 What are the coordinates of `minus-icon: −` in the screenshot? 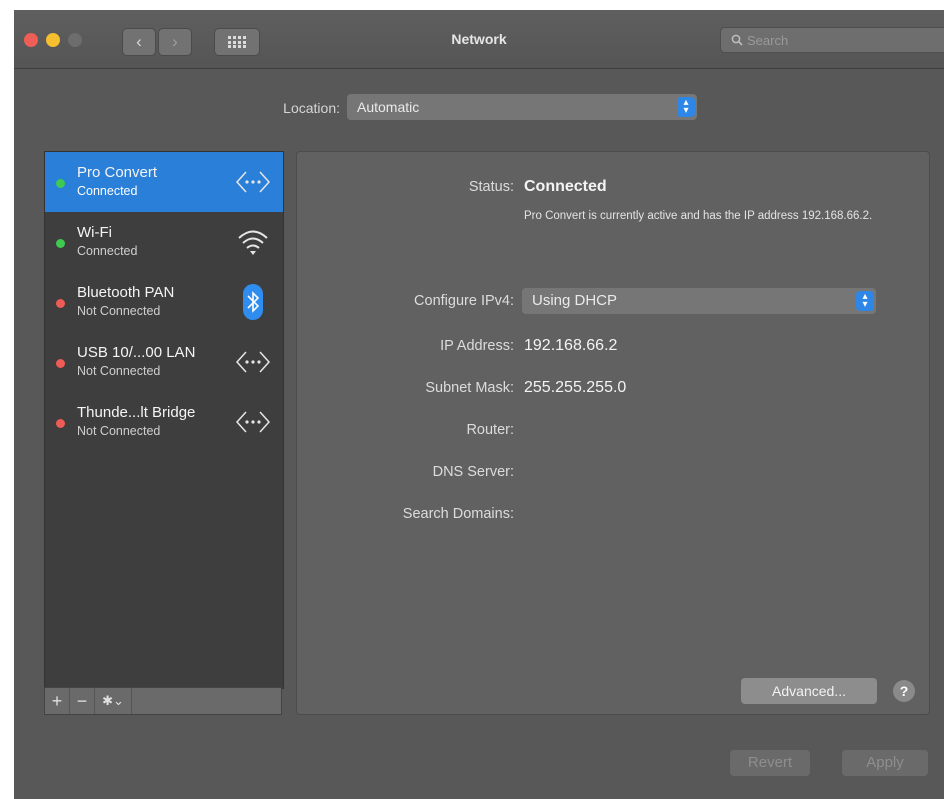 It's located at (82, 701).